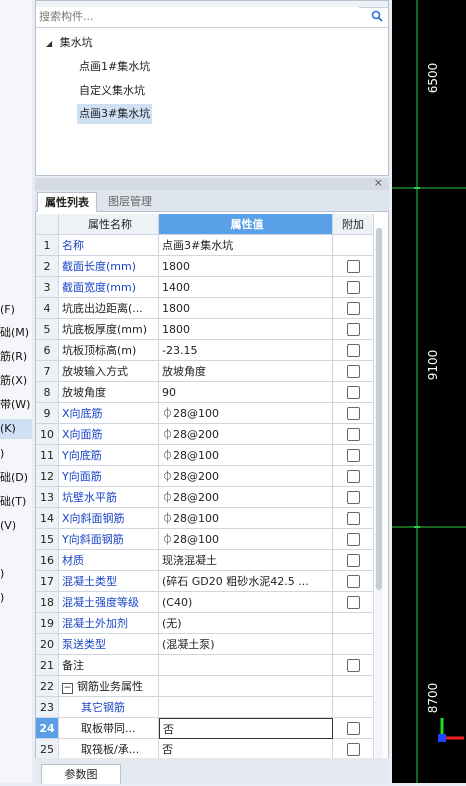  Describe the element at coordinates (379, 409) in the screenshot. I see `scrollbar-thumb` at that location.